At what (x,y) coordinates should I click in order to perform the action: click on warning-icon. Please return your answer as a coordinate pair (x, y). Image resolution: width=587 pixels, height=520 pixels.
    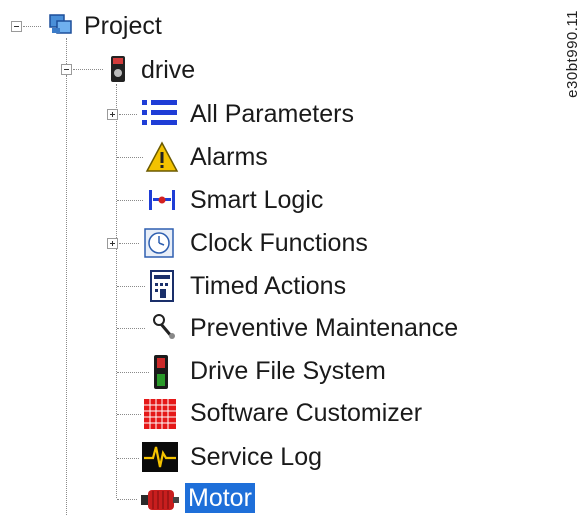
    Looking at the image, I should click on (162, 157).